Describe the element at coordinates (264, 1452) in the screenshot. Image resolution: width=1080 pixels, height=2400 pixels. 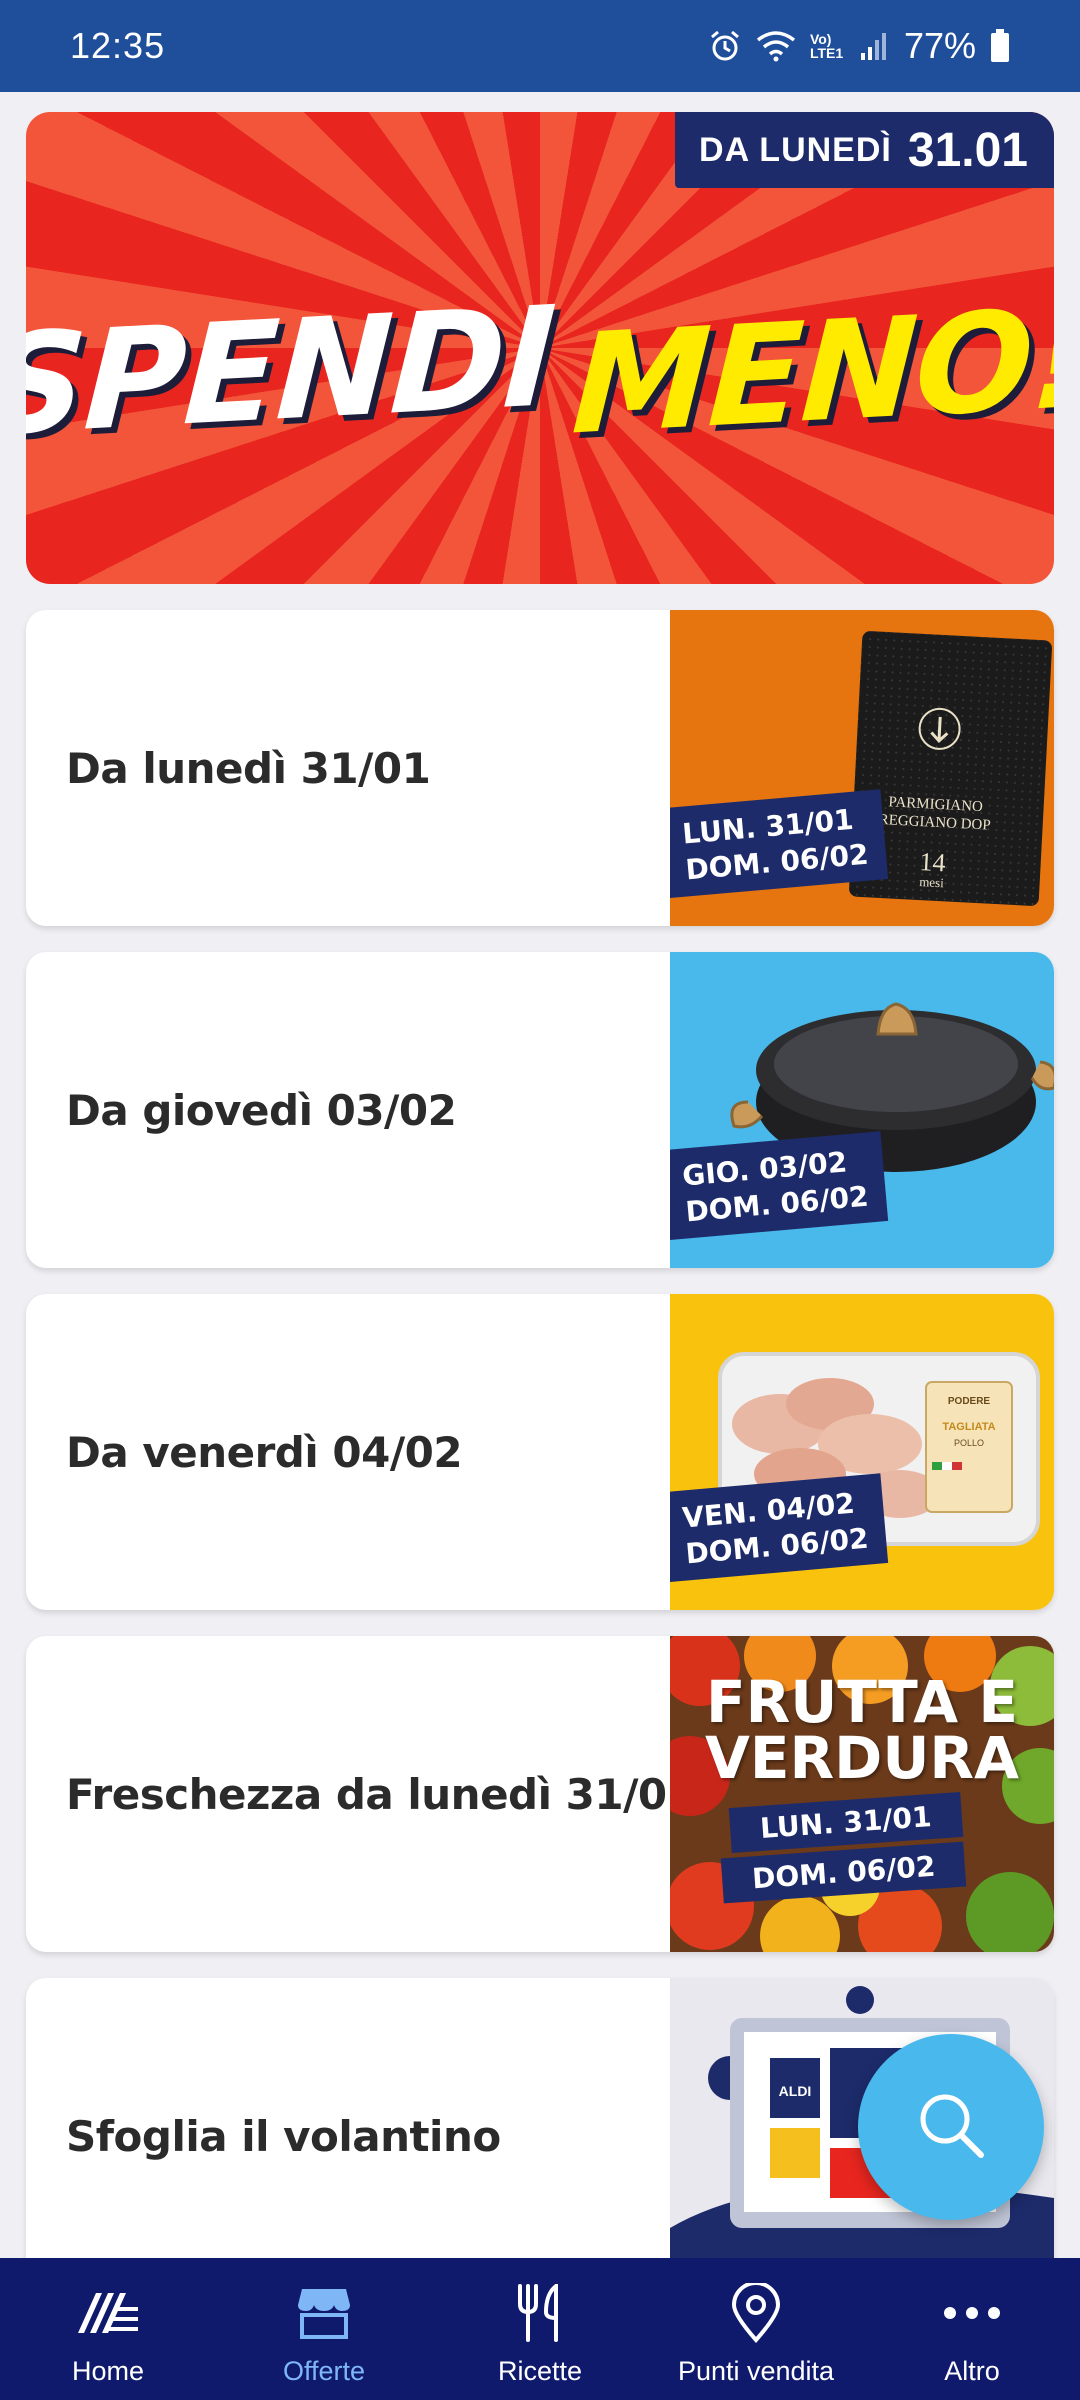
I see `offer-card-label: Da venerdì 04/02` at that location.